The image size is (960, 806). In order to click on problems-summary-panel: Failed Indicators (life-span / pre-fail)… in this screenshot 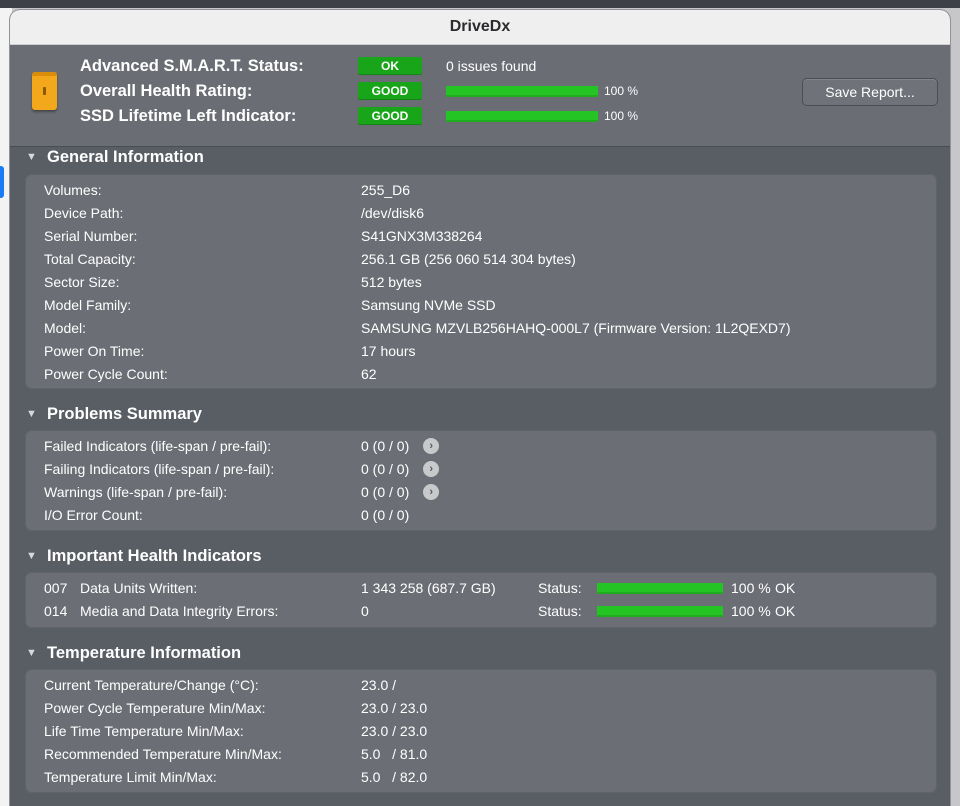, I will do `click(481, 480)`.